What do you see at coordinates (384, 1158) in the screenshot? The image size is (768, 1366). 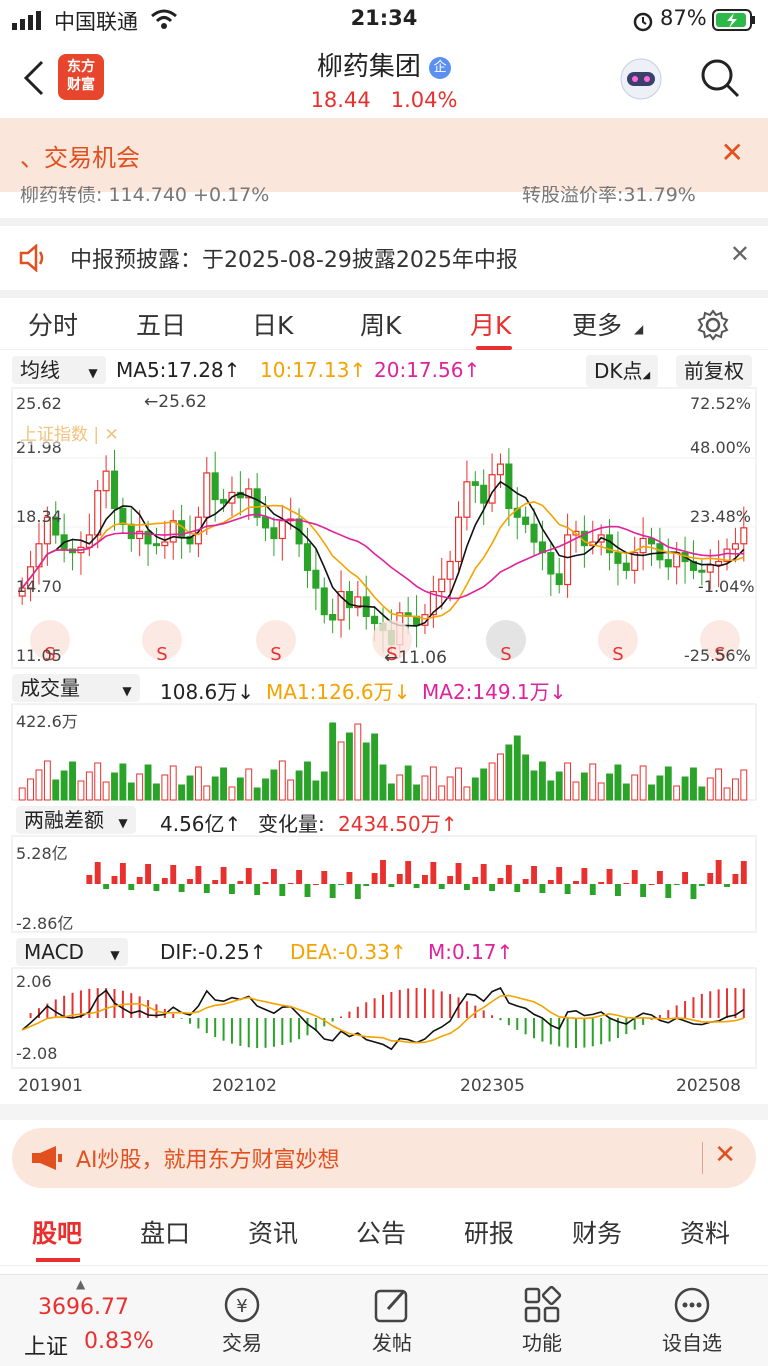 I see `ai-promo-banner: AI炒股，就用东方财富妙想 ✕` at bounding box center [384, 1158].